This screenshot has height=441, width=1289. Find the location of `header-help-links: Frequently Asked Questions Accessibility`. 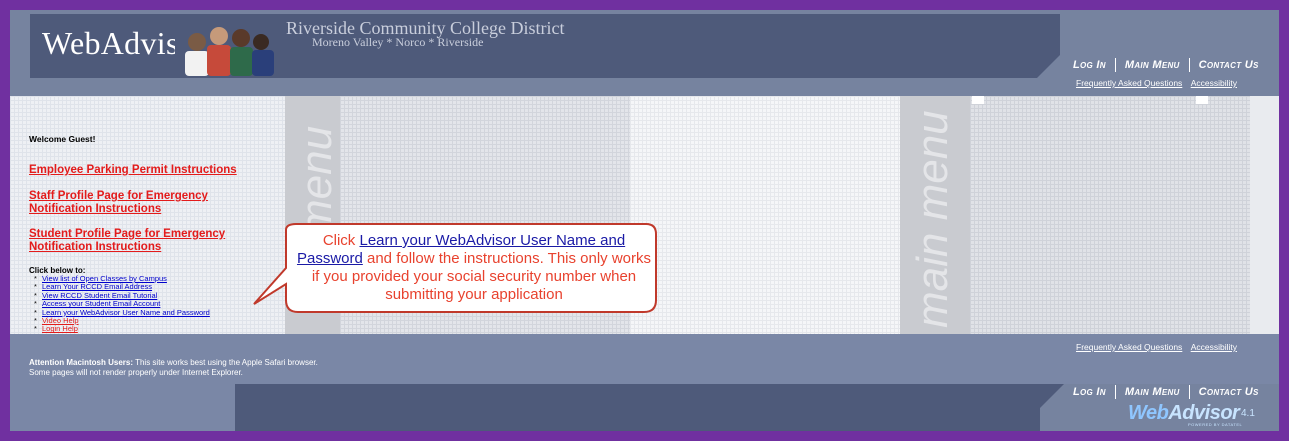

header-help-links: Frequently Asked Questions Accessibility is located at coordinates (1153, 83).